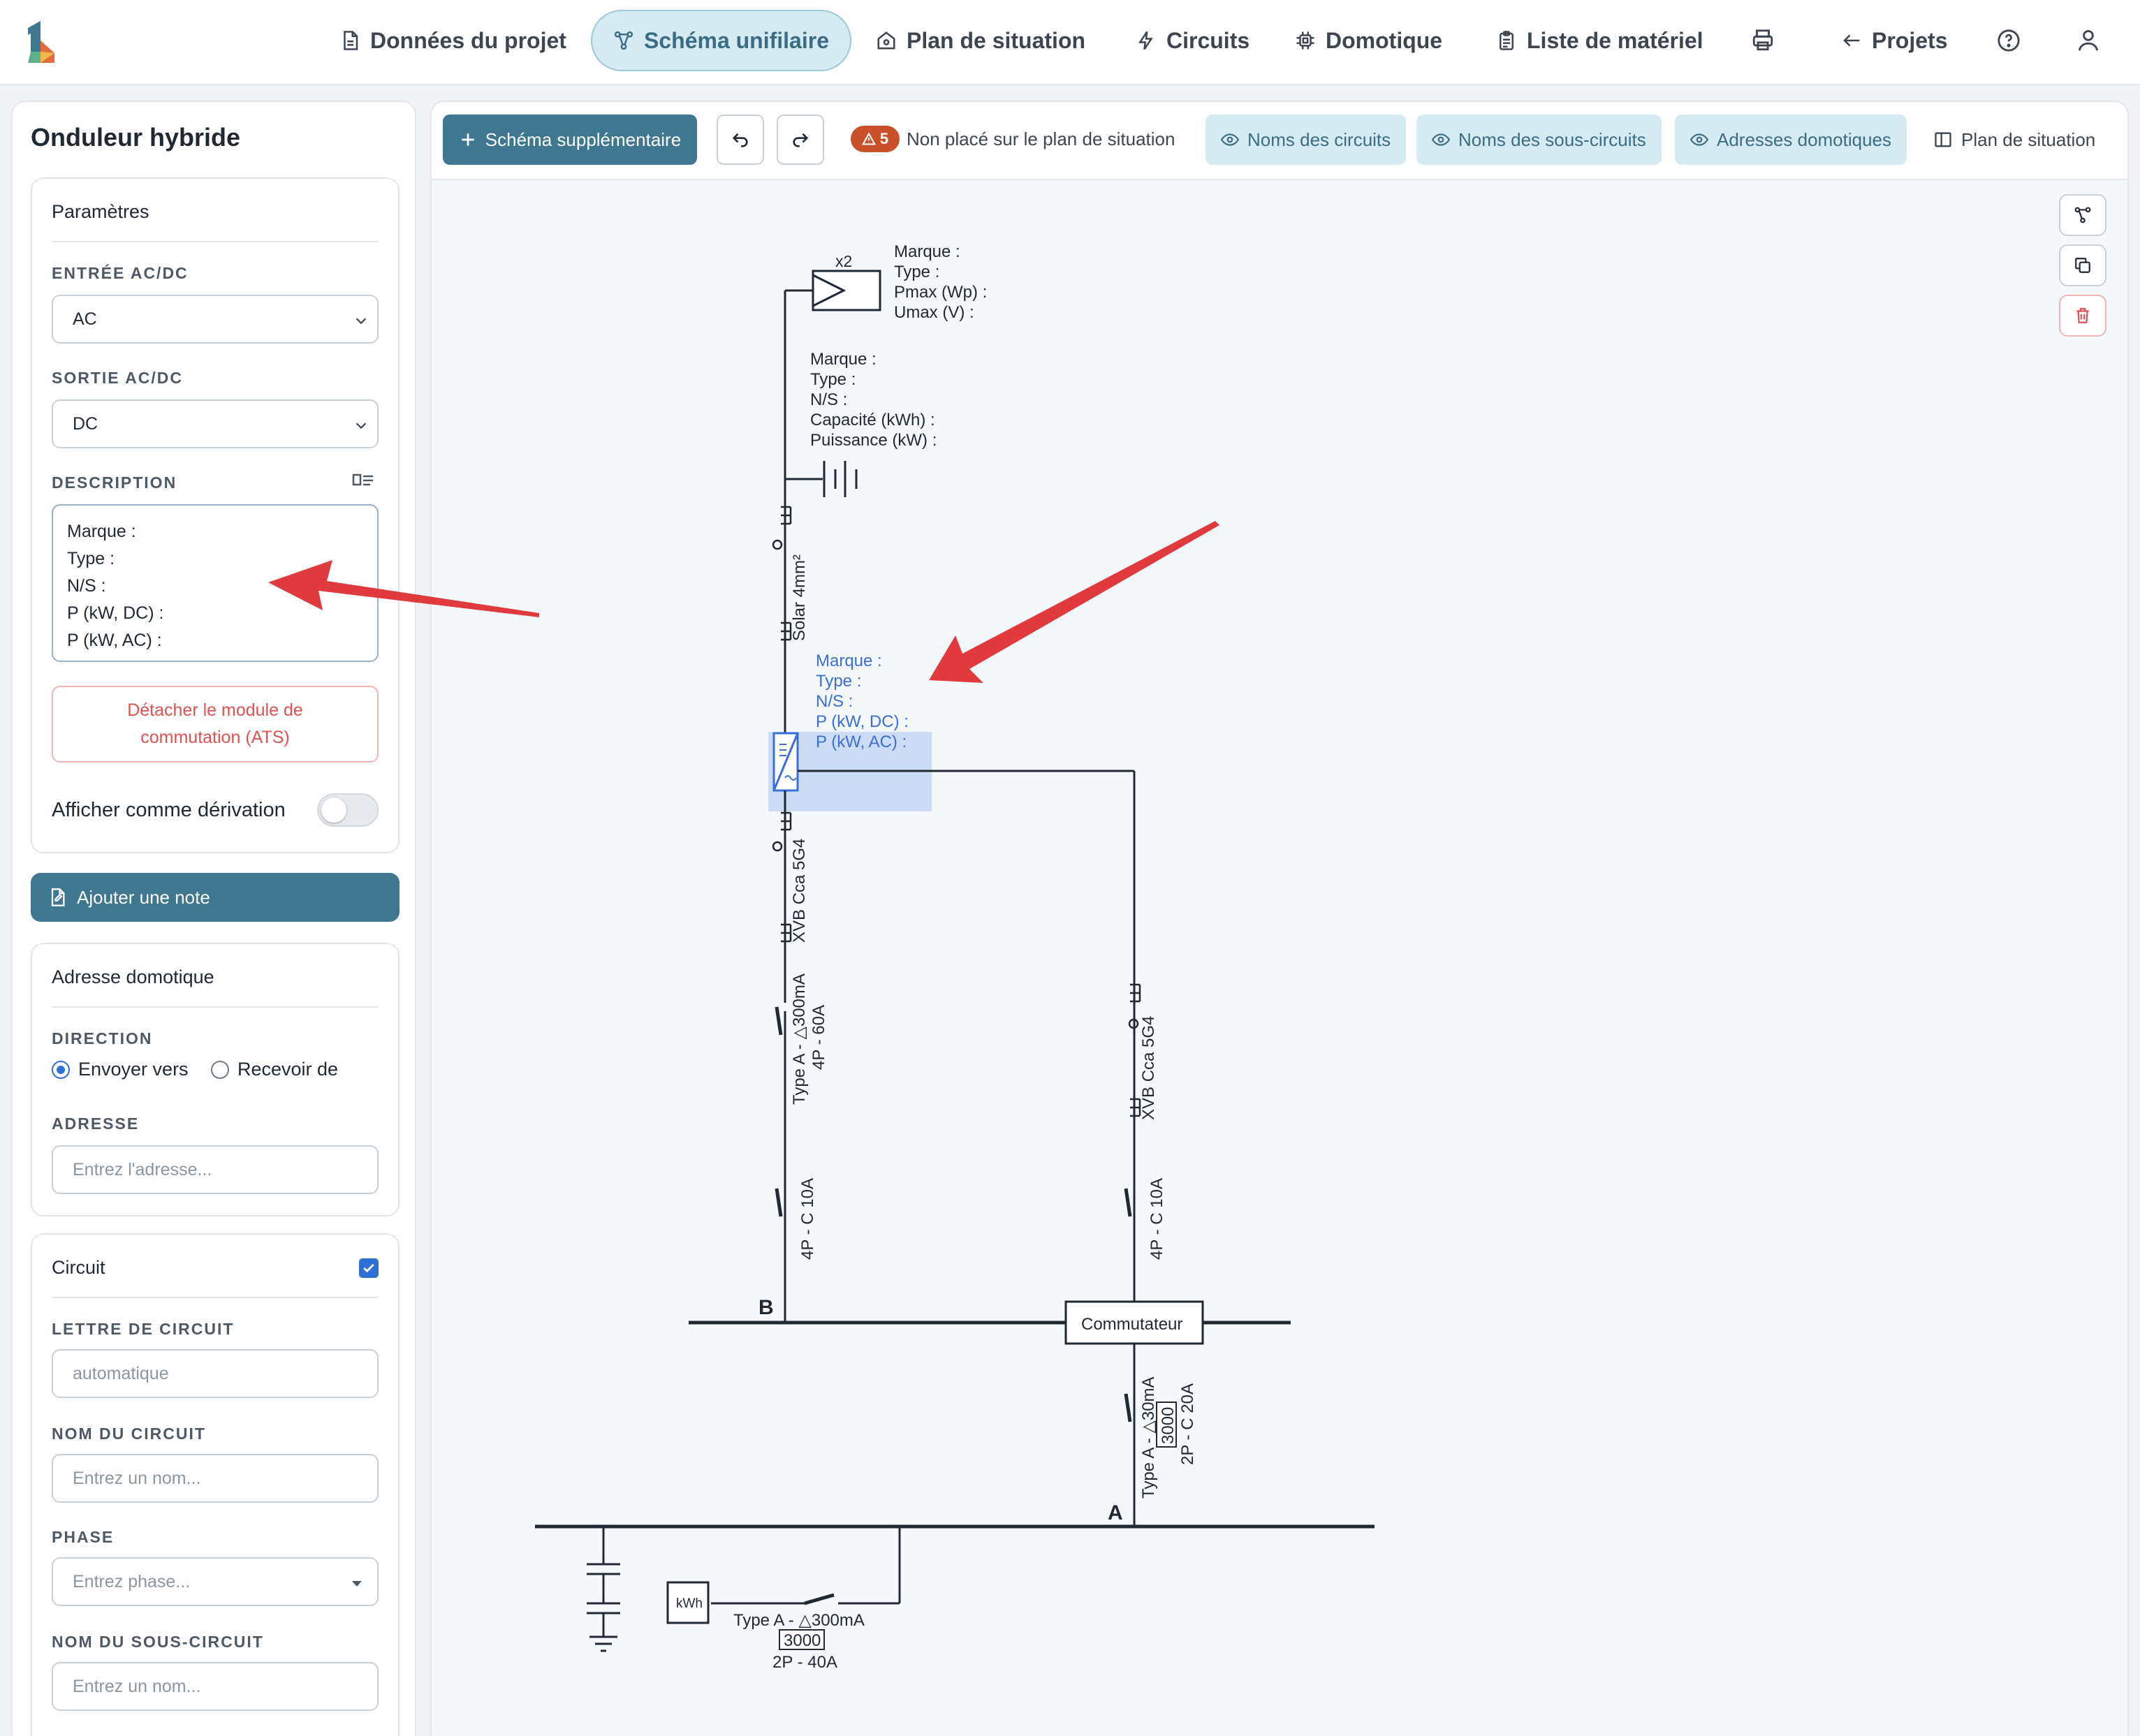  Describe the element at coordinates (779, 1202) in the screenshot. I see `breaker-left` at that location.